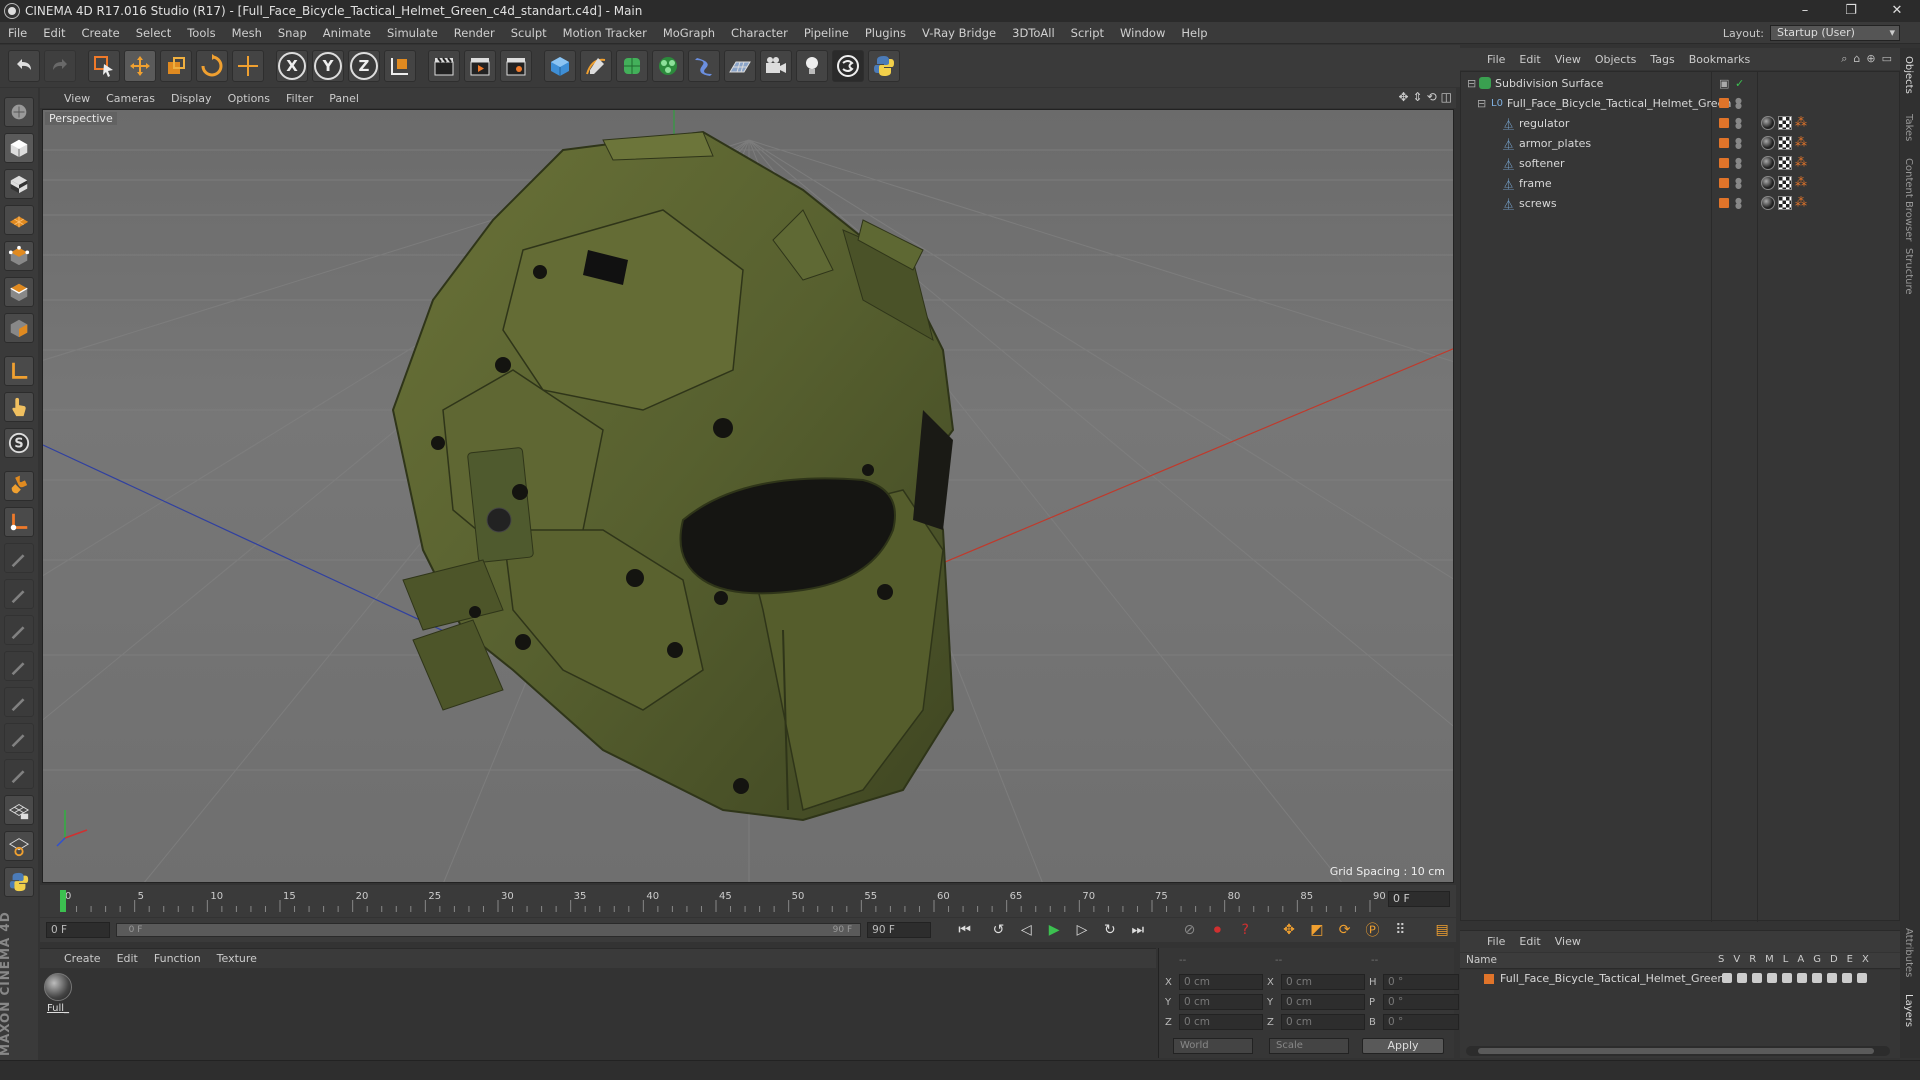 Image resolution: width=1920 pixels, height=1080 pixels. I want to click on size-x-field: 0 cm, so click(1323, 982).